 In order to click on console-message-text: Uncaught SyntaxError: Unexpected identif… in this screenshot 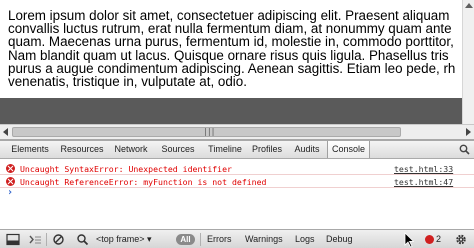, I will do `click(126, 169)`.